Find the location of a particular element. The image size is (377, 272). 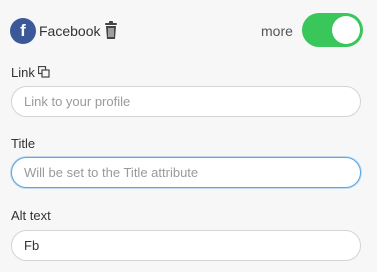

facebook-icon: f is located at coordinates (23, 31).